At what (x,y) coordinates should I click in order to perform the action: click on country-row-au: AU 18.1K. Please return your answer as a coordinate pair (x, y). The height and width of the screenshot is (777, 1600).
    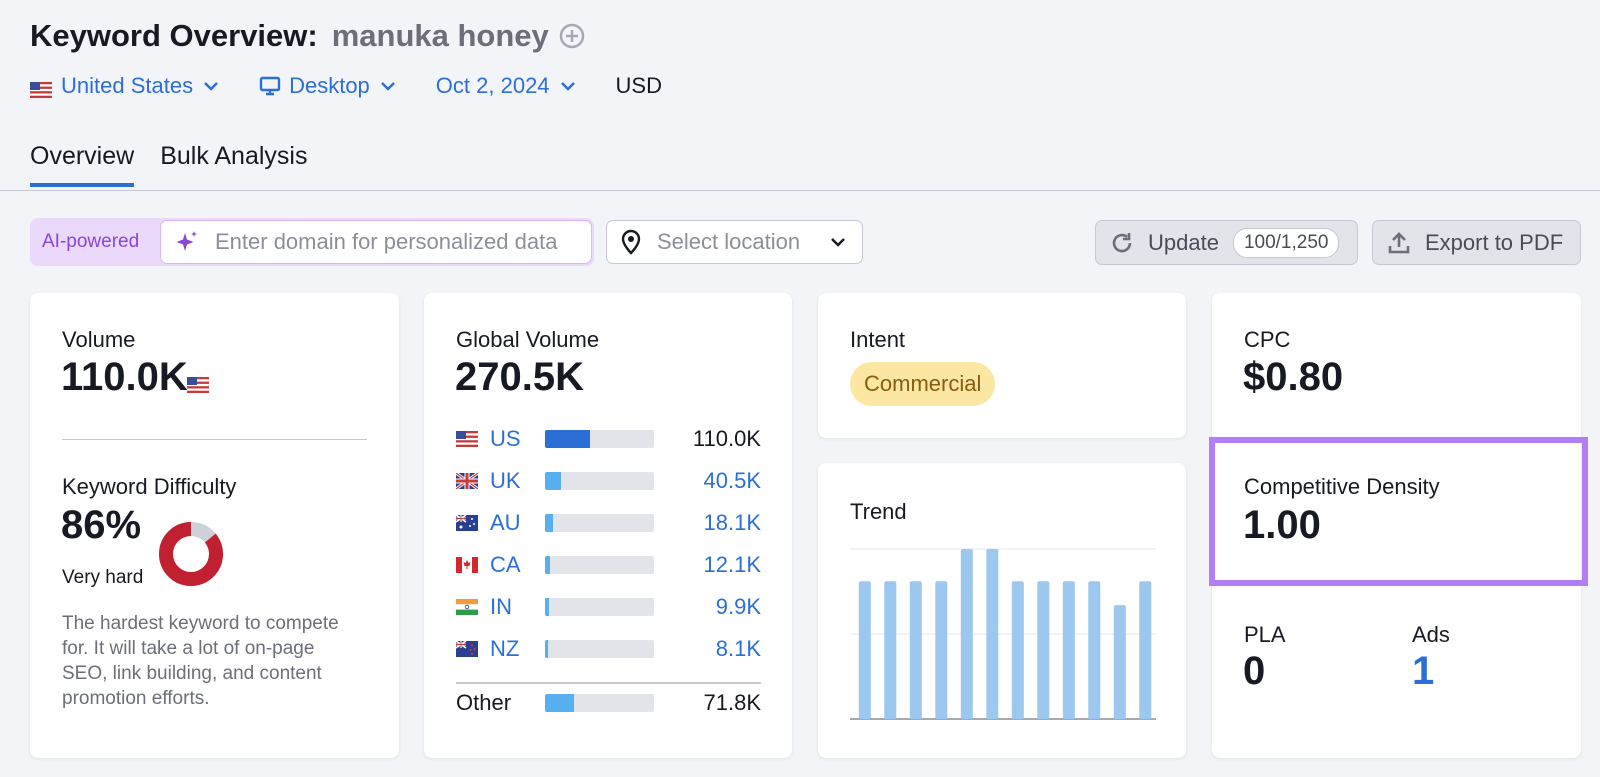
    Looking at the image, I should click on (608, 523).